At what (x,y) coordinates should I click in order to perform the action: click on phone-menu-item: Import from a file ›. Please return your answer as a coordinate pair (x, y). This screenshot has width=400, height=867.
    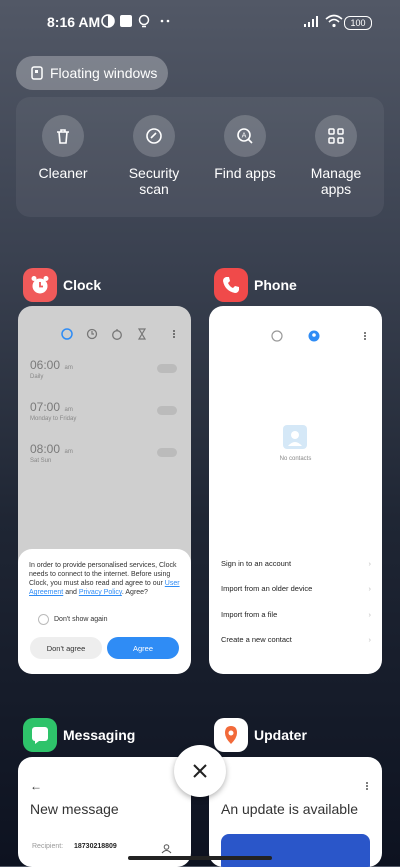
    Looking at the image, I should click on (296, 614).